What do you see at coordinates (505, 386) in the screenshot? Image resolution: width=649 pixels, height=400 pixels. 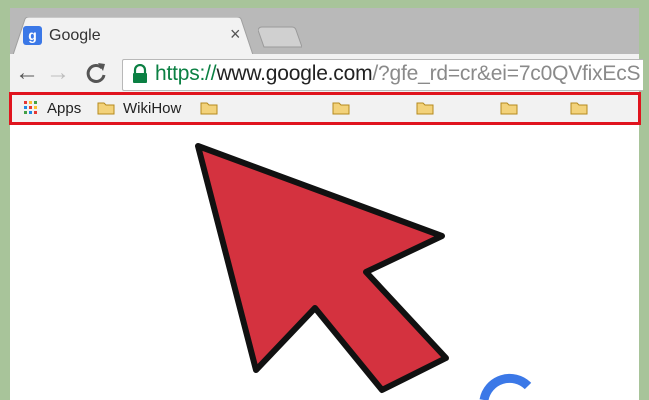 I see `google-logo-partial` at bounding box center [505, 386].